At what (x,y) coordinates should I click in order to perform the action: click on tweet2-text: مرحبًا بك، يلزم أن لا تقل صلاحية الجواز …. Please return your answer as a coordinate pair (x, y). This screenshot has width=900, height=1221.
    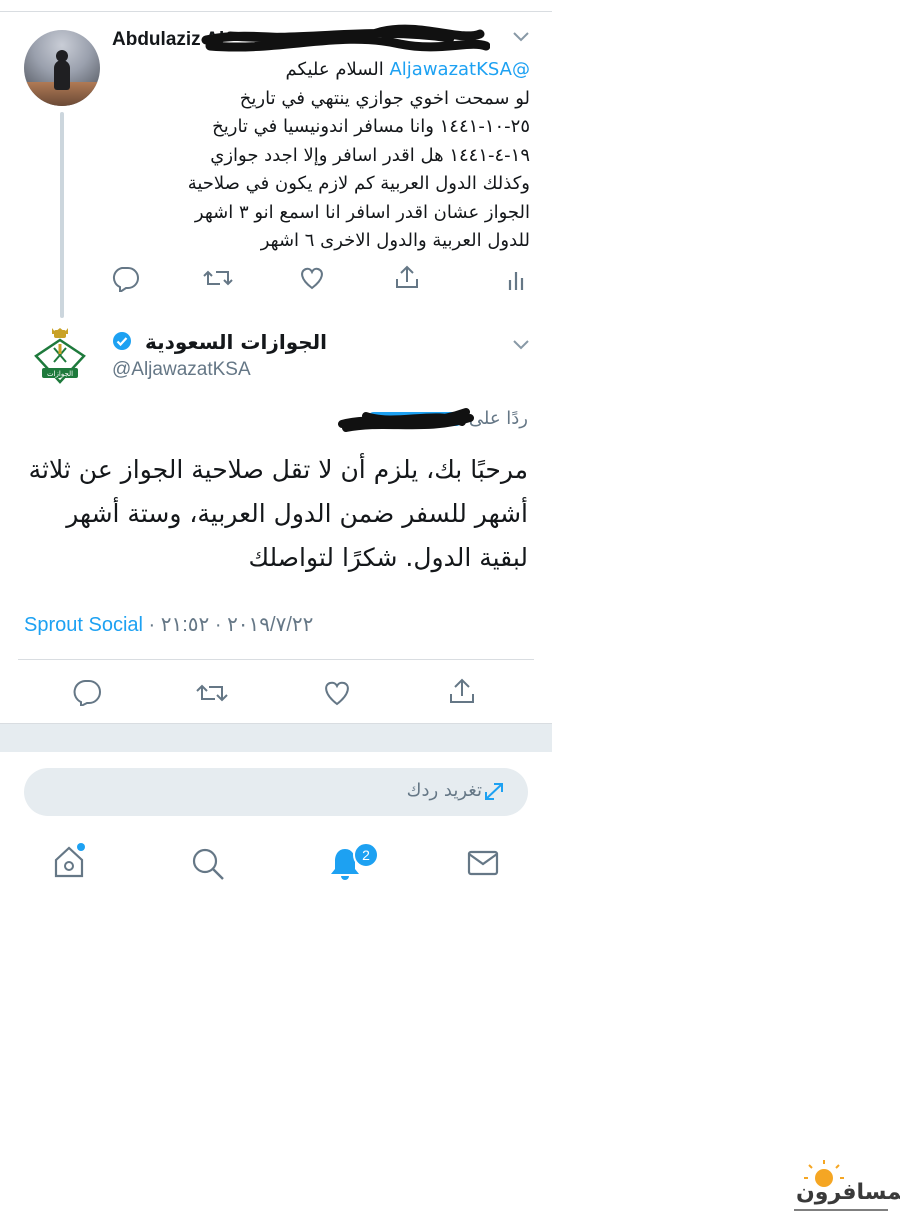
    Looking at the image, I should click on (278, 513).